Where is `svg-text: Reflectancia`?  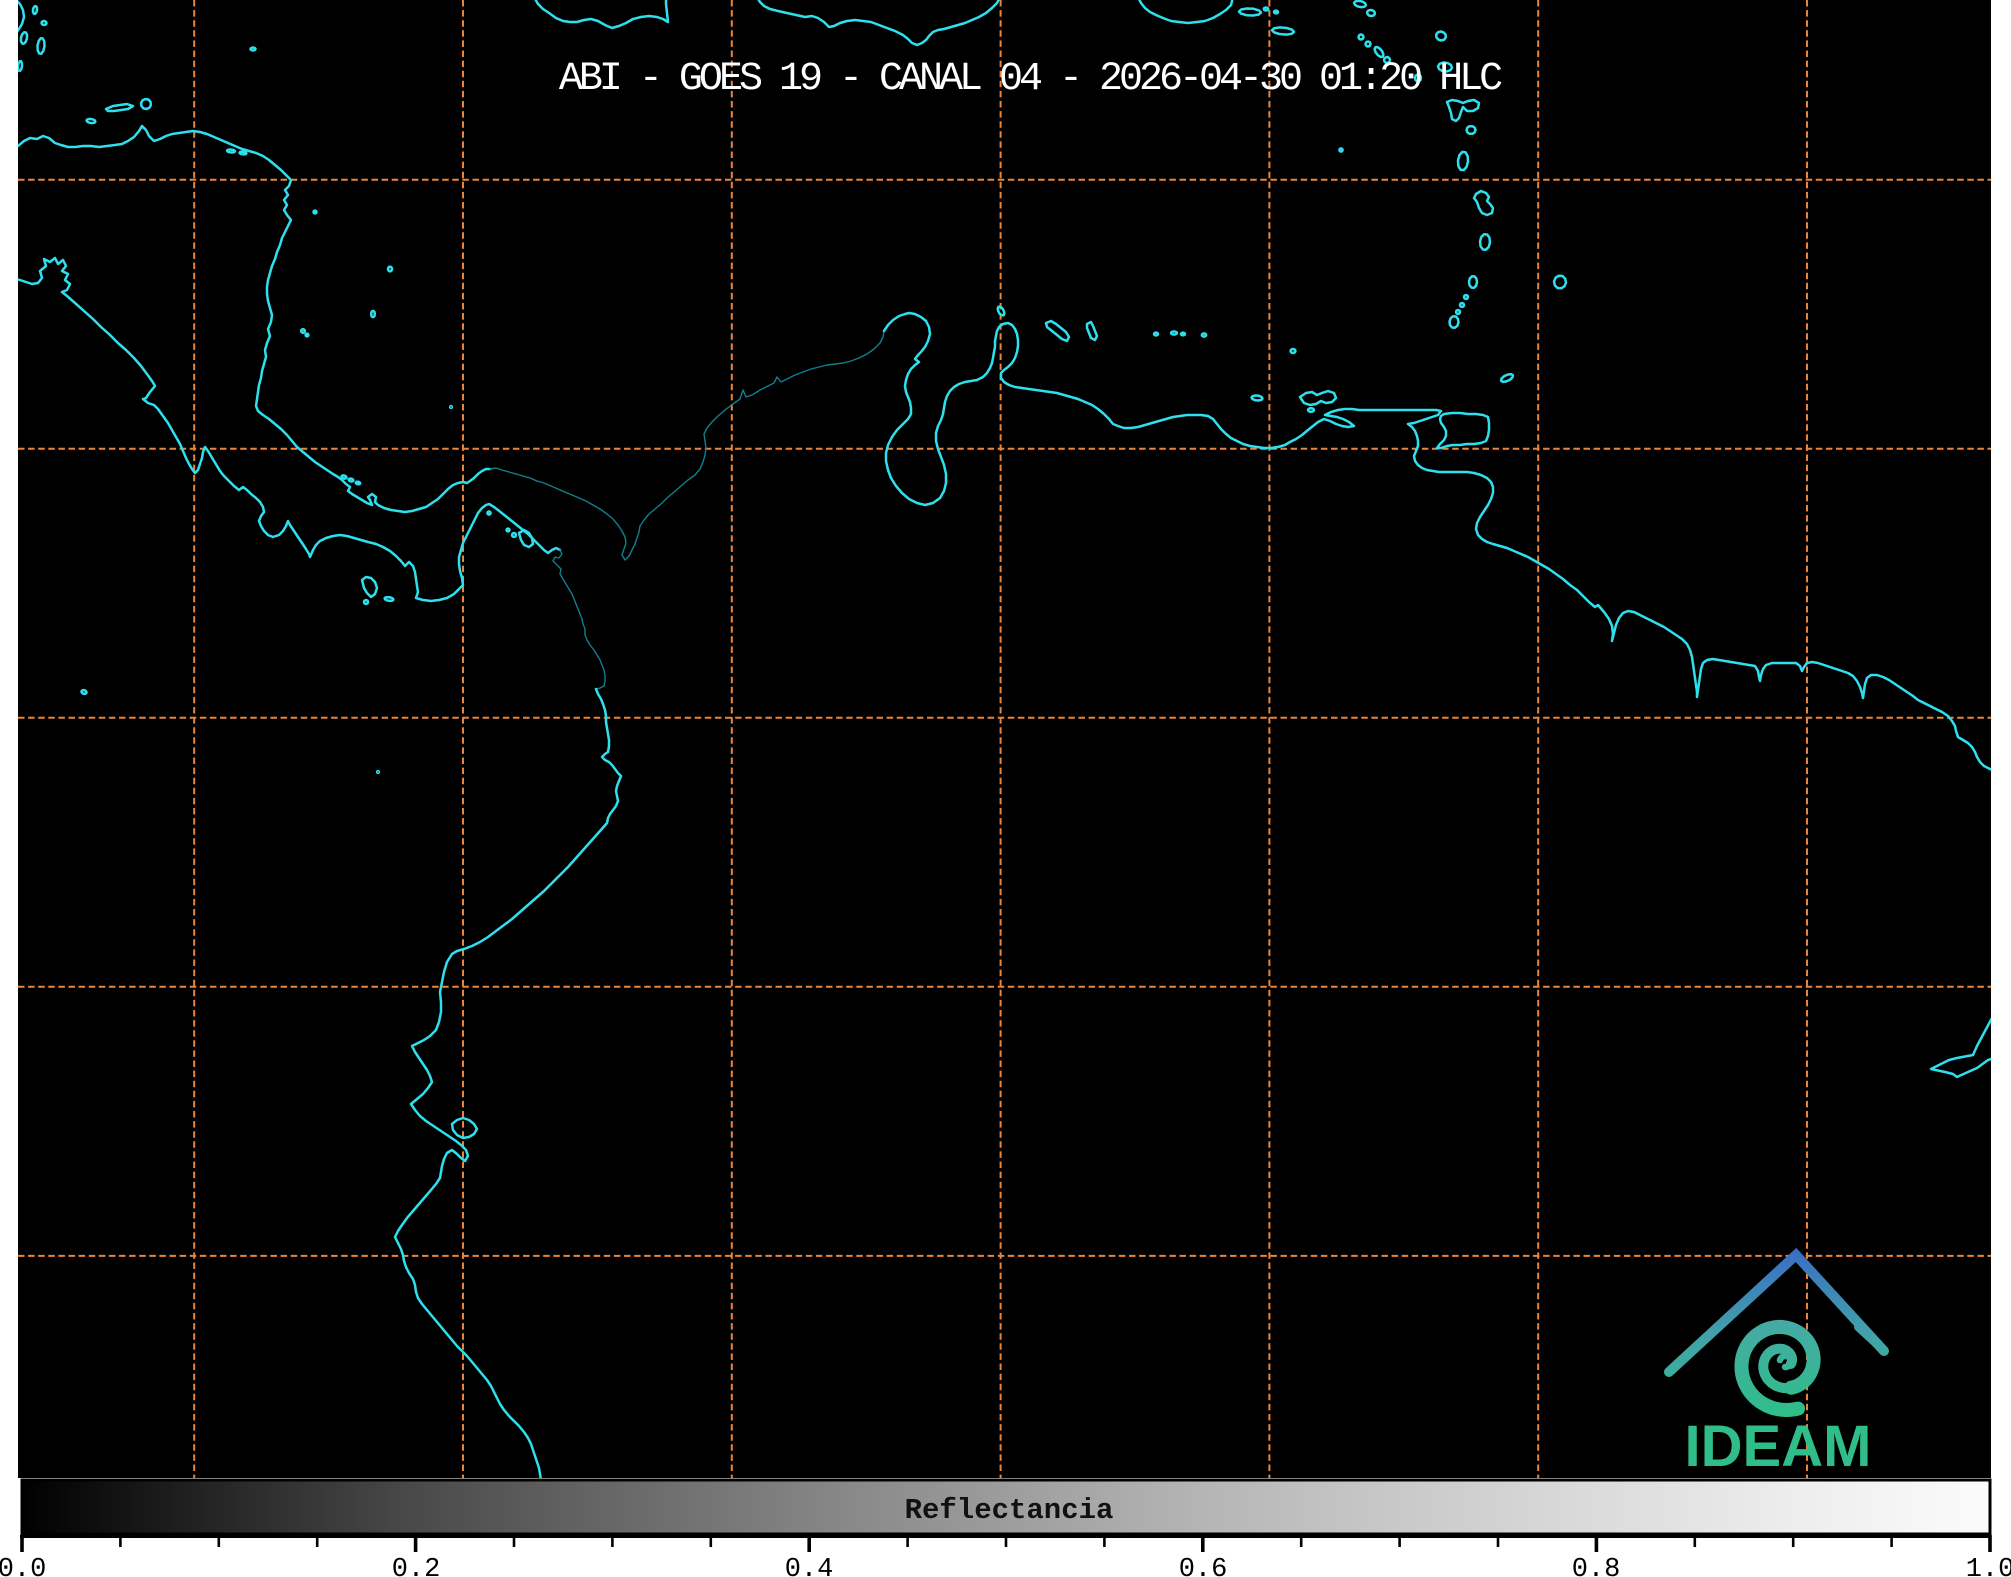 svg-text: Reflectancia is located at coordinates (1009, 1510).